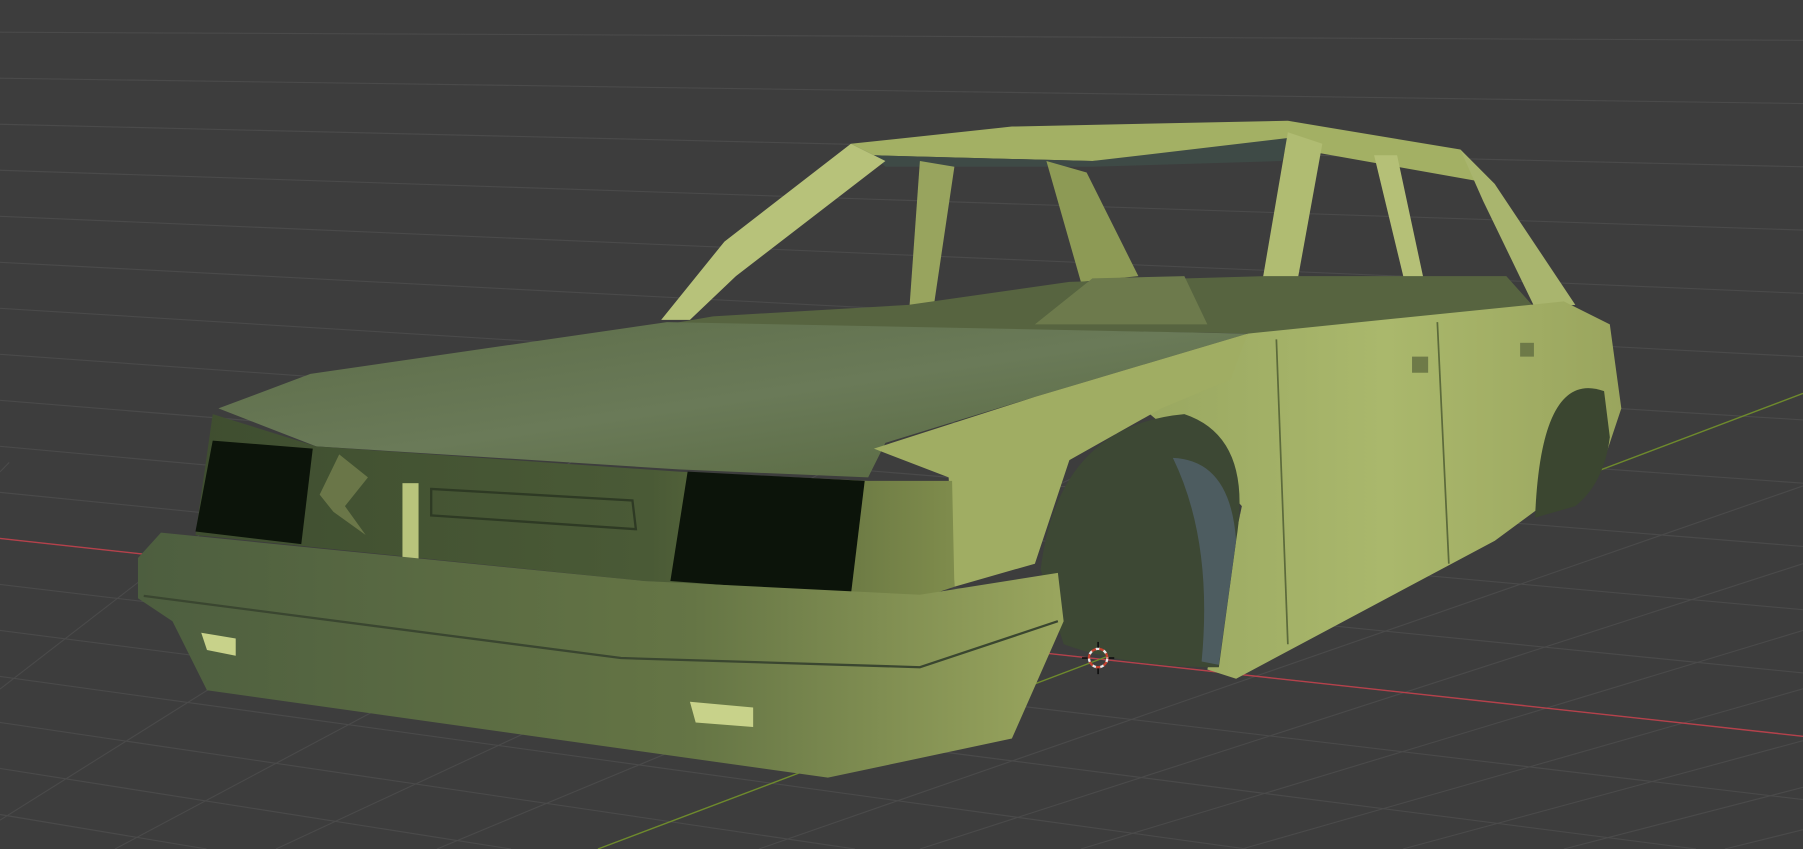 Image resolution: width=1803 pixels, height=849 pixels. What do you see at coordinates (410, 522) in the screenshot?
I see `grille-bar` at bounding box center [410, 522].